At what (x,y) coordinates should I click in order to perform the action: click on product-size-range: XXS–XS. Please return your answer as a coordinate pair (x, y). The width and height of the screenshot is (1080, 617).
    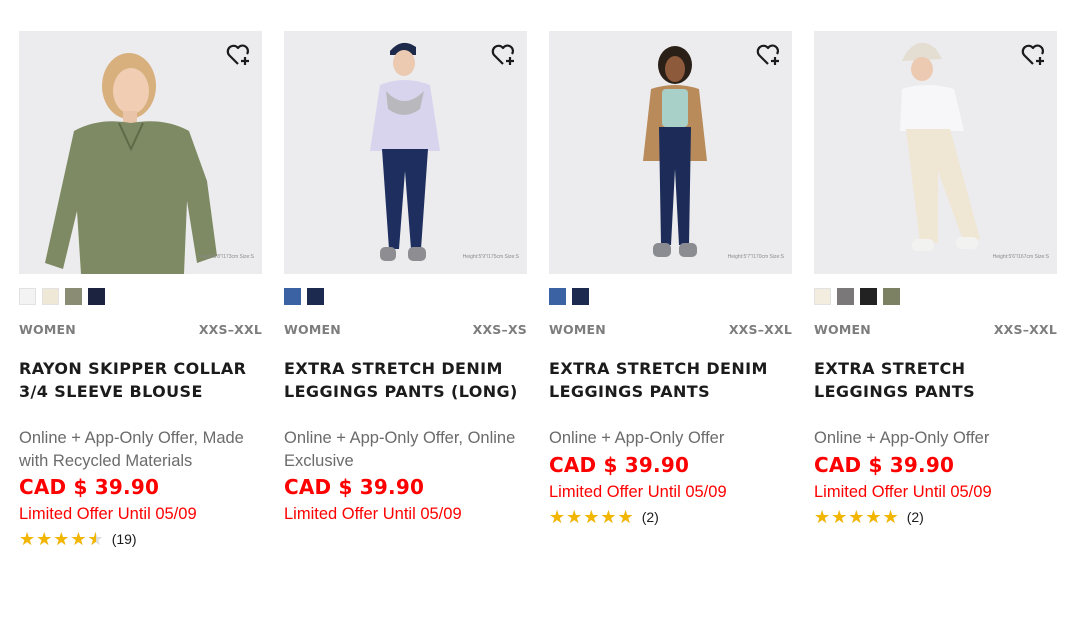
    Looking at the image, I should click on (499, 329).